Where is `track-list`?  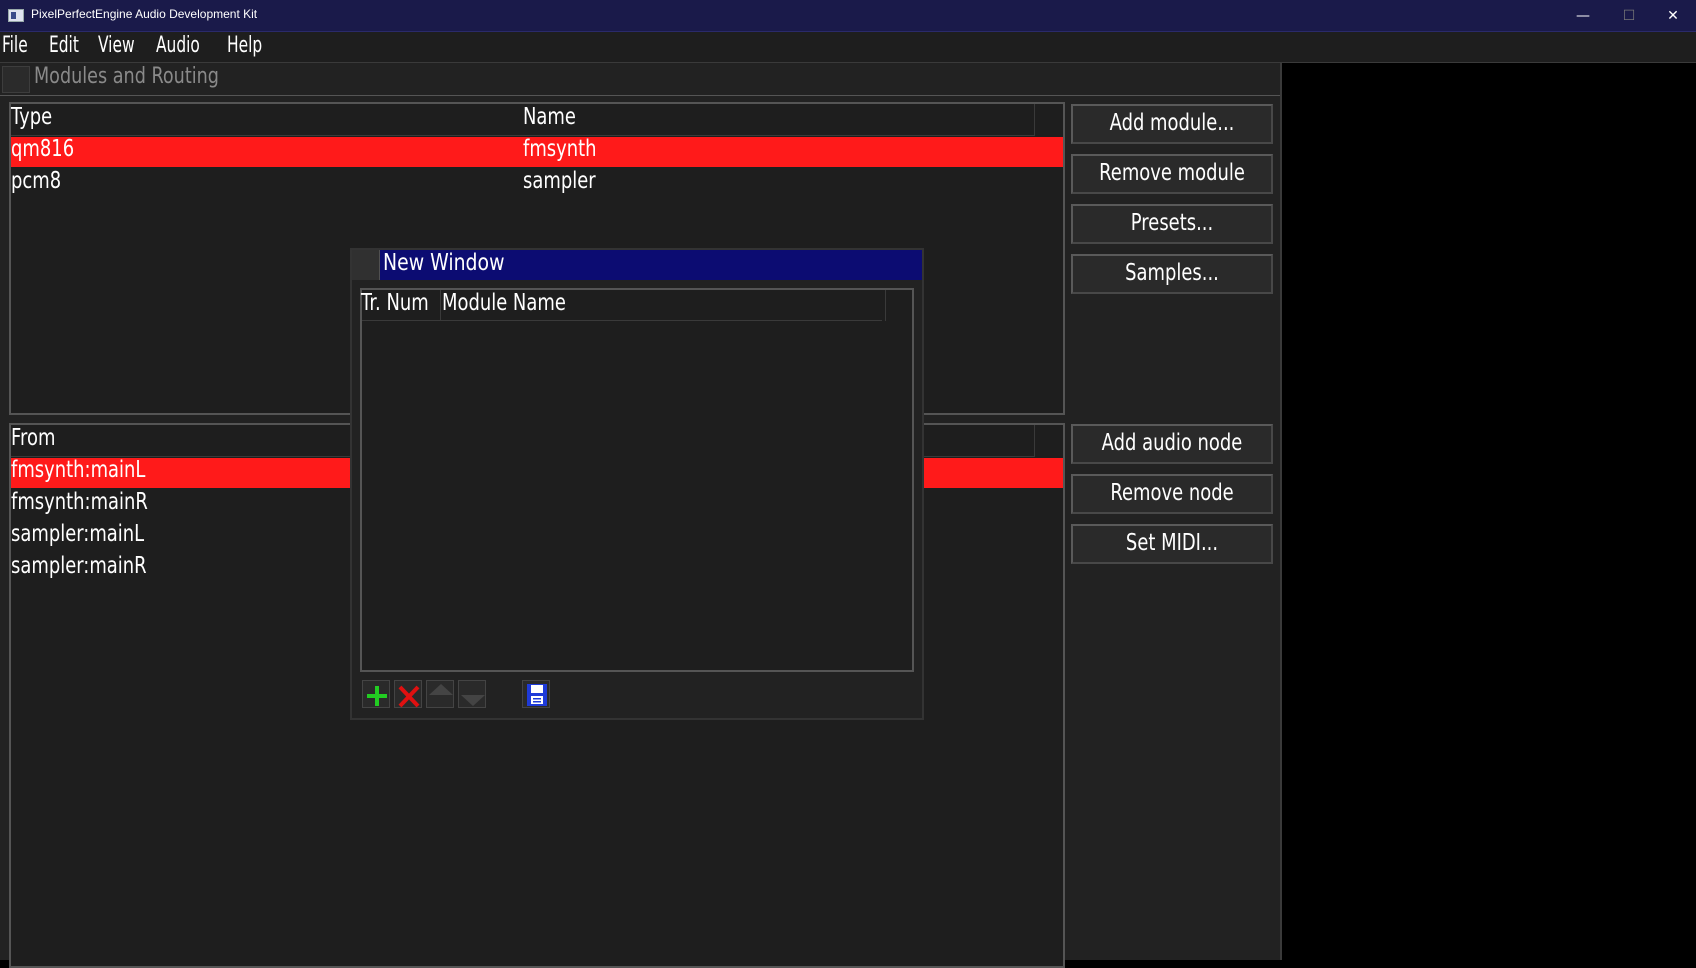
track-list is located at coordinates (637, 480).